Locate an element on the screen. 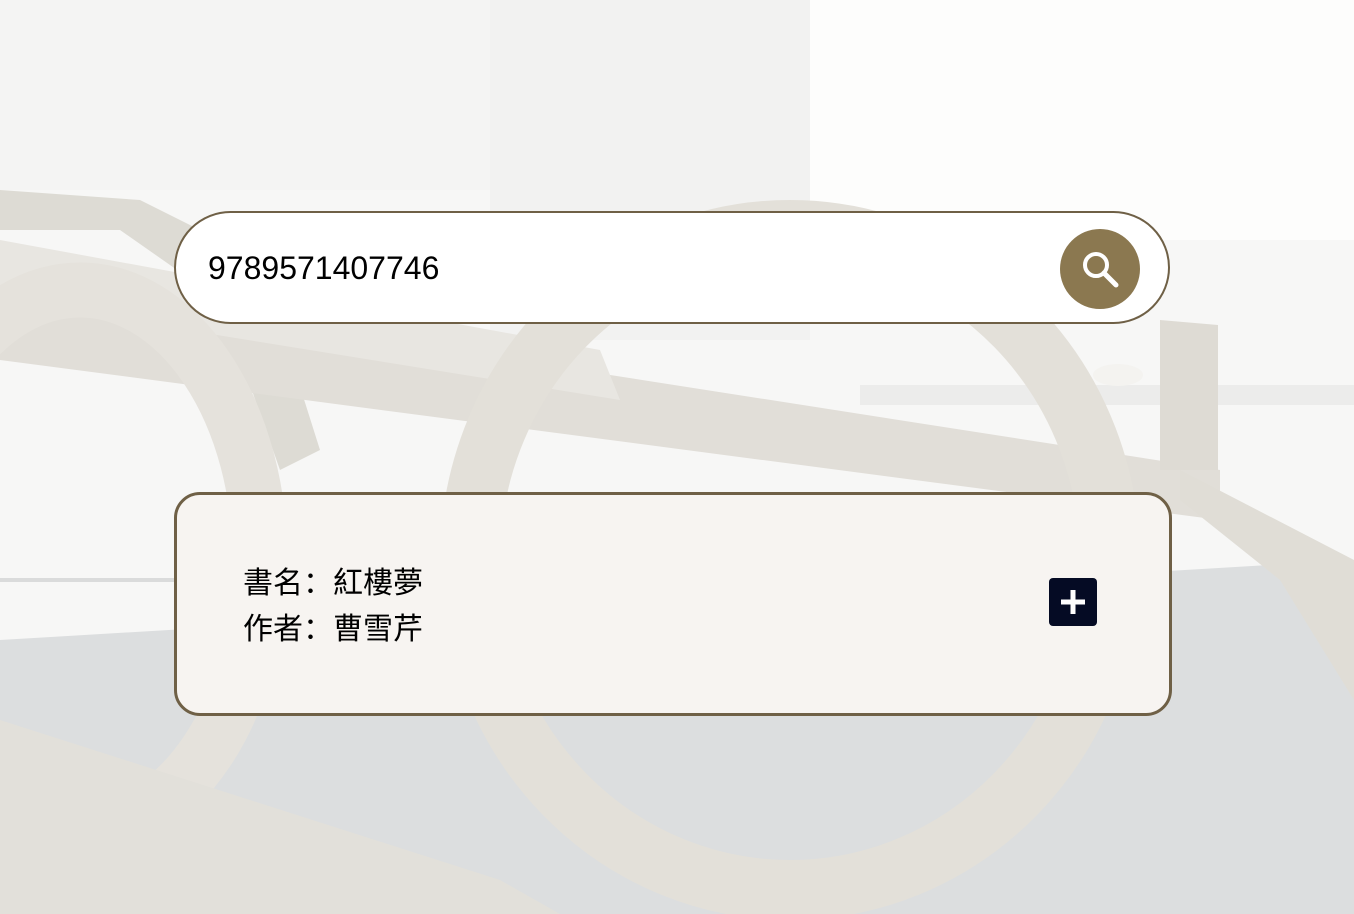 This screenshot has height=914, width=1354. book-title-row: 書名：紅樓夢 is located at coordinates (333, 584).